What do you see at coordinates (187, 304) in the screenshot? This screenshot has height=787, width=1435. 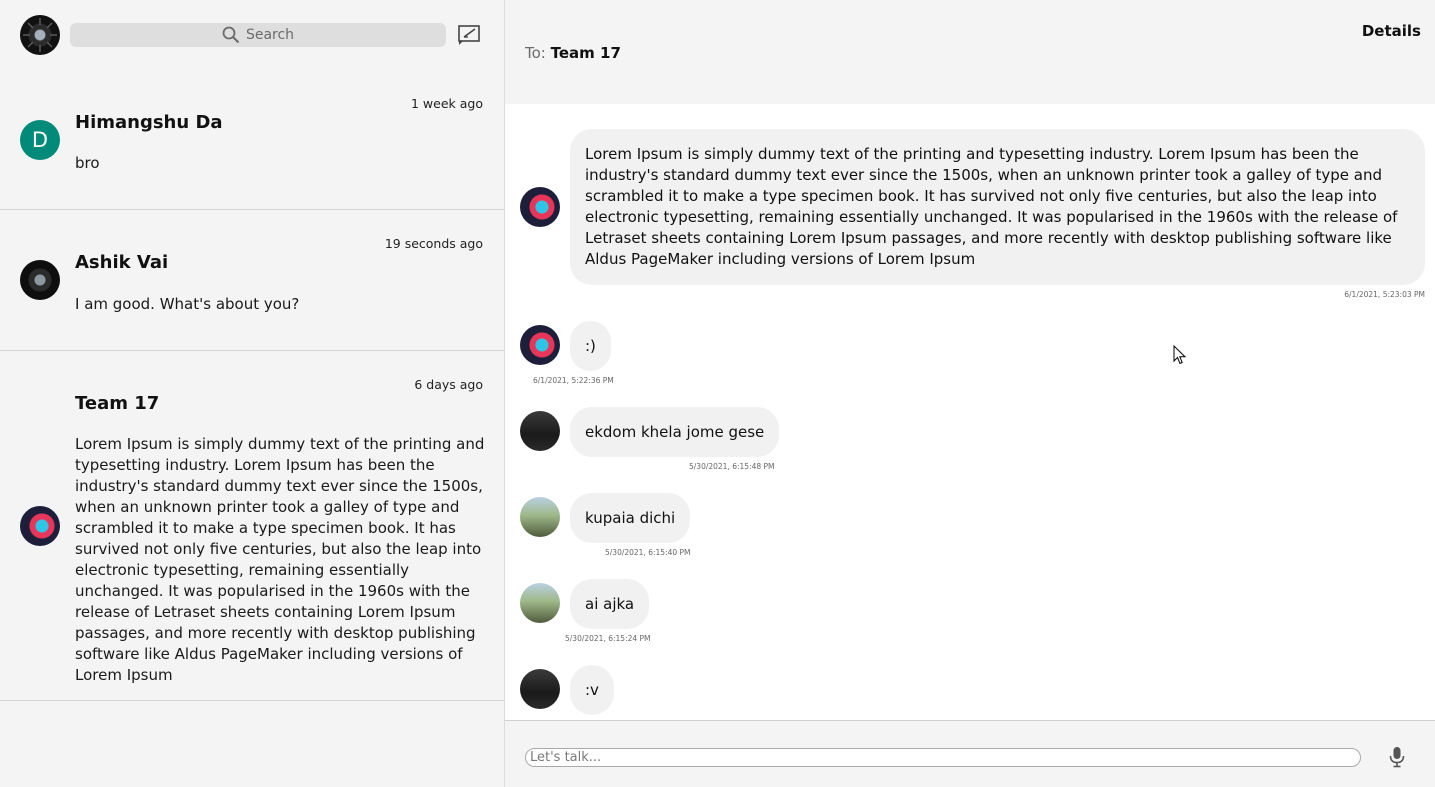 I see `conversation-preview: I am good. What's about you?` at bounding box center [187, 304].